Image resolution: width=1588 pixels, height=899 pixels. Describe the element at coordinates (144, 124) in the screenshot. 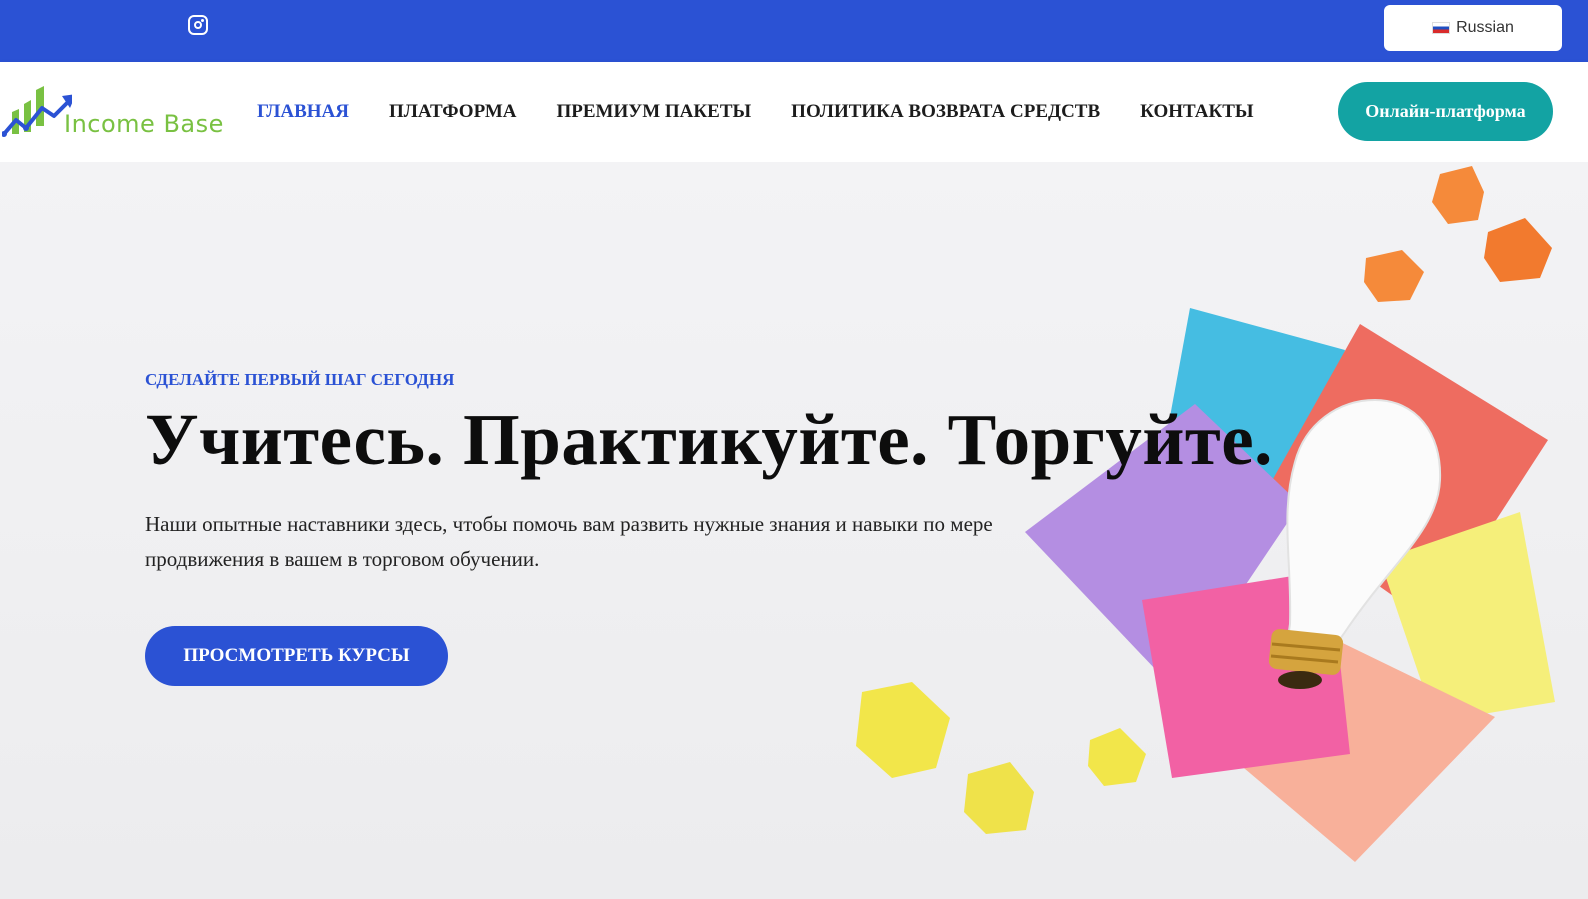

I see `logo-text: Income Base` at that location.